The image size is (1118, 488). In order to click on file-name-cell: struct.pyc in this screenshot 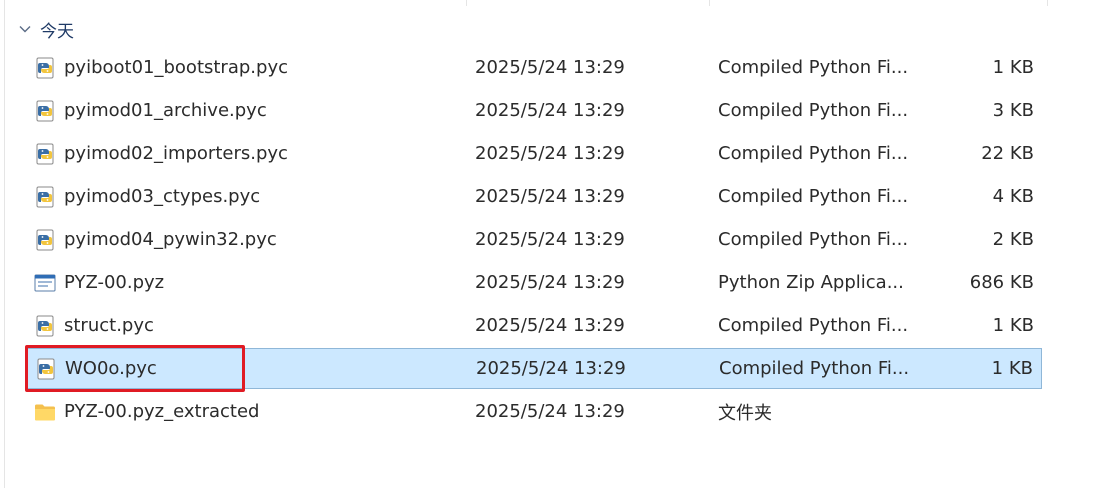, I will do `click(94, 326)`.